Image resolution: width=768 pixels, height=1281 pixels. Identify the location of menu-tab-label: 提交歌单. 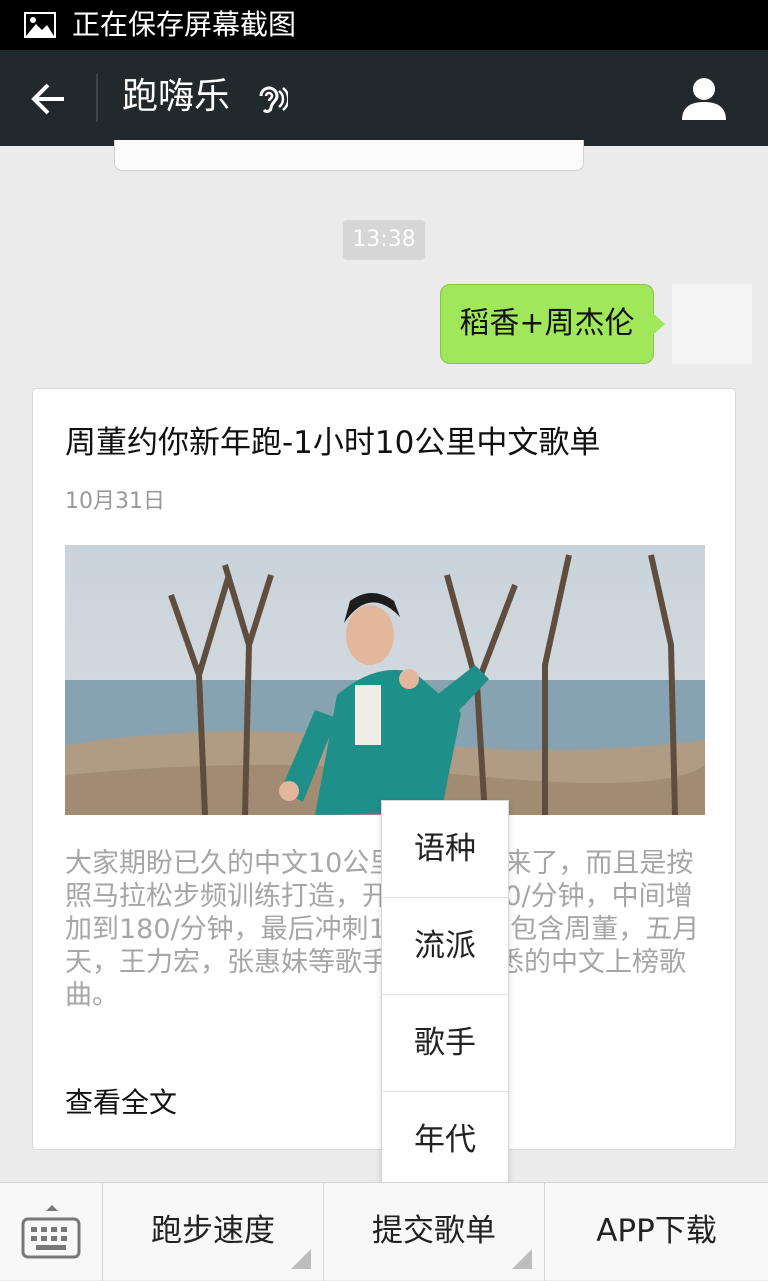
(434, 1231).